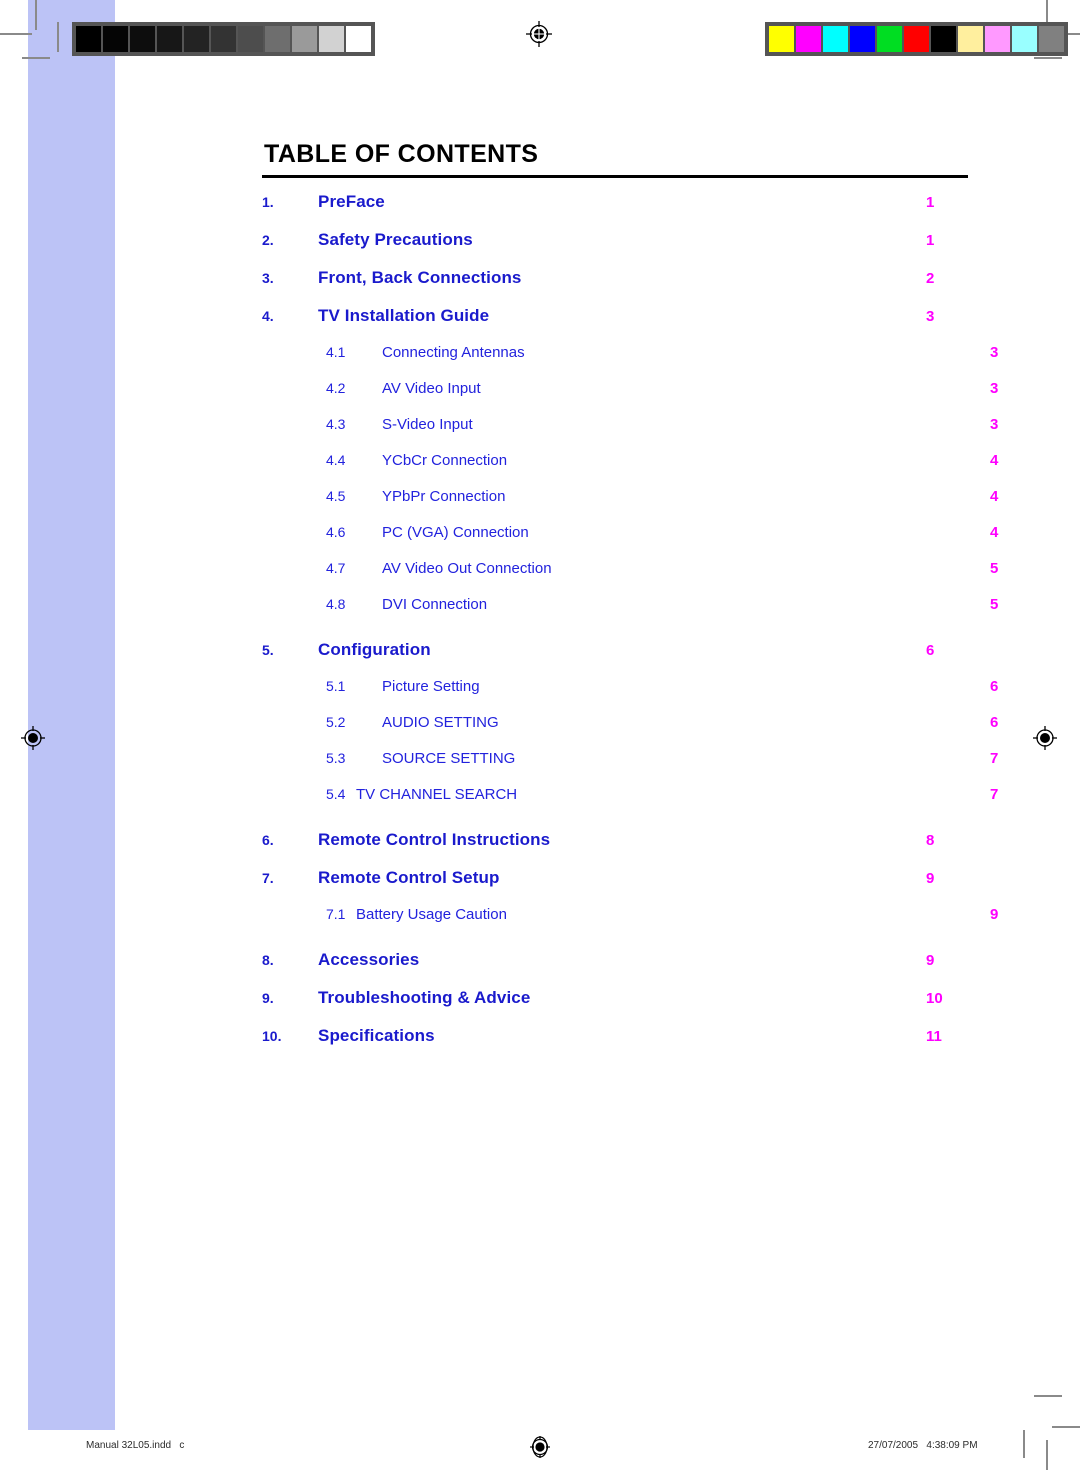  I want to click on toc-entry-label: YPbPr Connection, so click(686, 496).